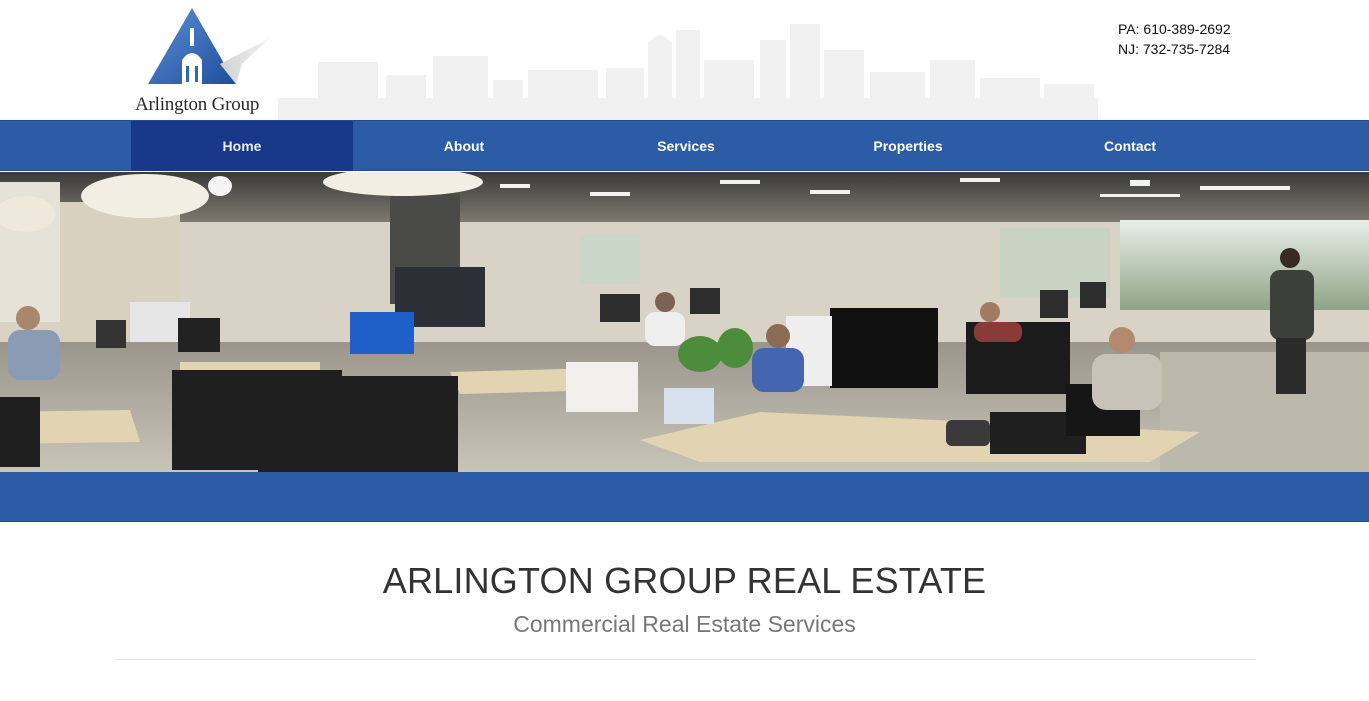 This screenshot has height=701, width=1369. What do you see at coordinates (684, 497) in the screenshot?
I see `blue-band` at bounding box center [684, 497].